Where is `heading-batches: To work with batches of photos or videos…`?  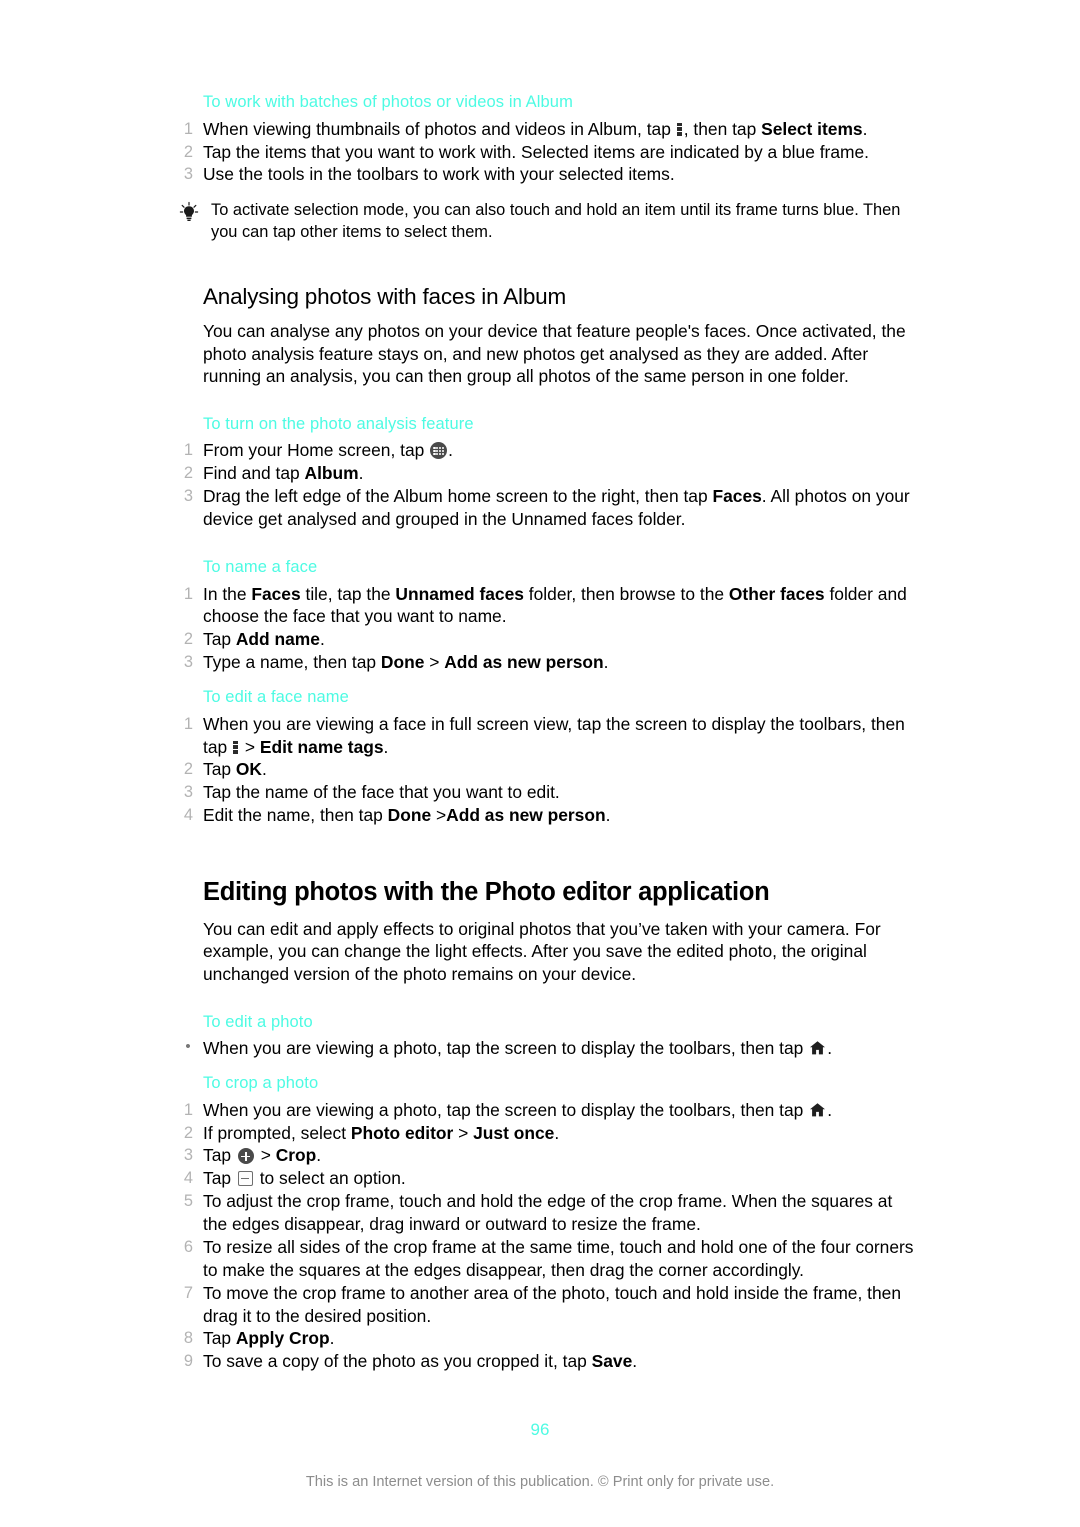 heading-batches: To work with batches of photos or videos… is located at coordinates (388, 102).